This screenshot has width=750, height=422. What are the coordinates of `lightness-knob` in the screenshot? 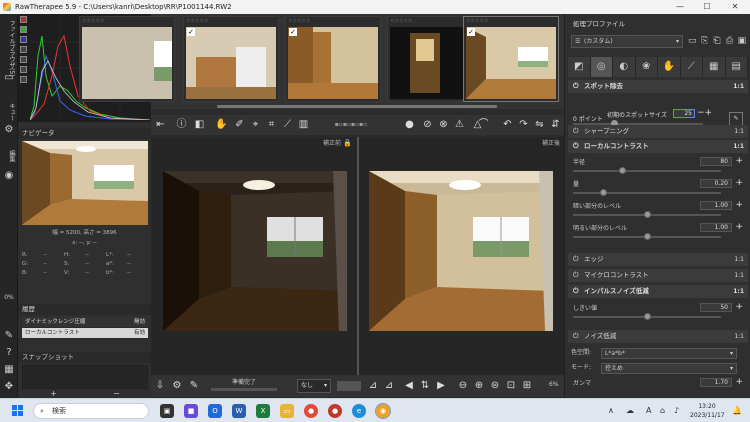 It's located at (647, 236).